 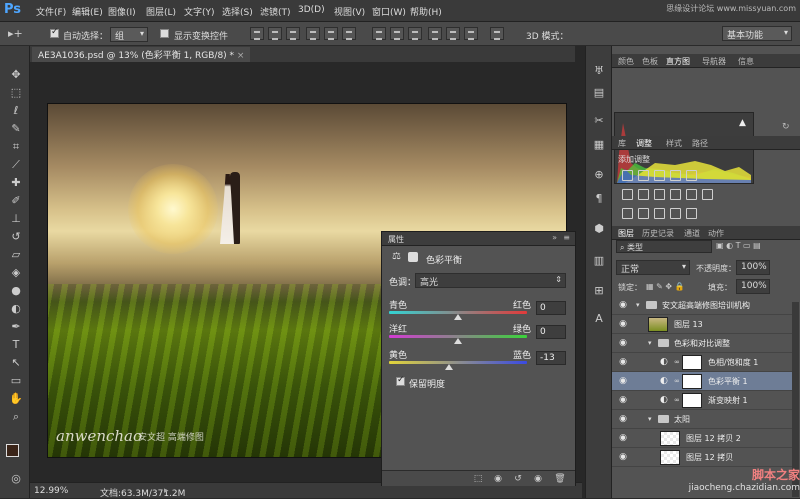 What do you see at coordinates (622, 143) in the screenshot?
I see `panel-tab: 库` at bounding box center [622, 143].